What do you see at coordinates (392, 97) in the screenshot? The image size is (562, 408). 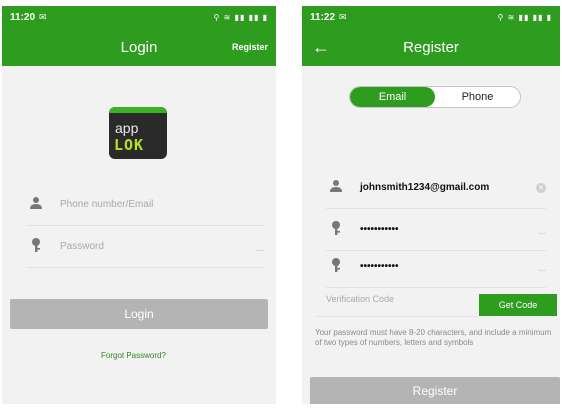 I see `tab-email: Email` at bounding box center [392, 97].